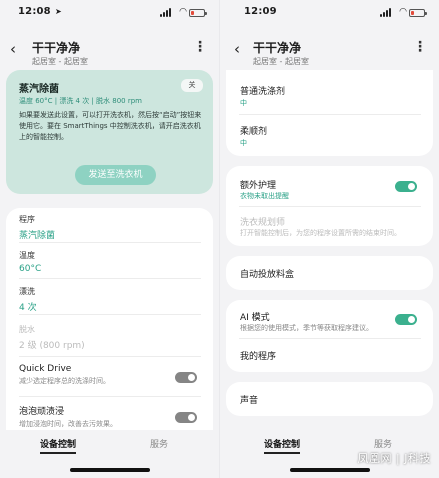  What do you see at coordinates (109, 454) in the screenshot?
I see `bottom-tab-bar: 设备控制 服务` at bounding box center [109, 454].